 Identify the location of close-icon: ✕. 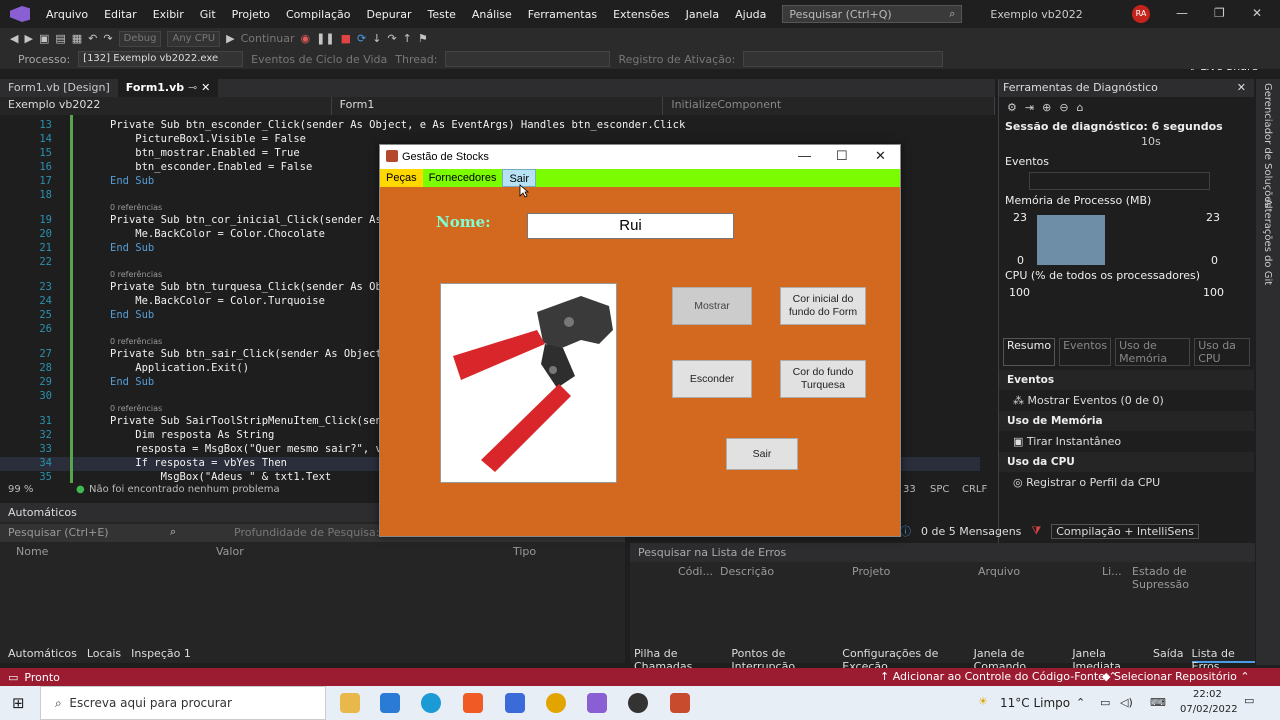
(880, 156).